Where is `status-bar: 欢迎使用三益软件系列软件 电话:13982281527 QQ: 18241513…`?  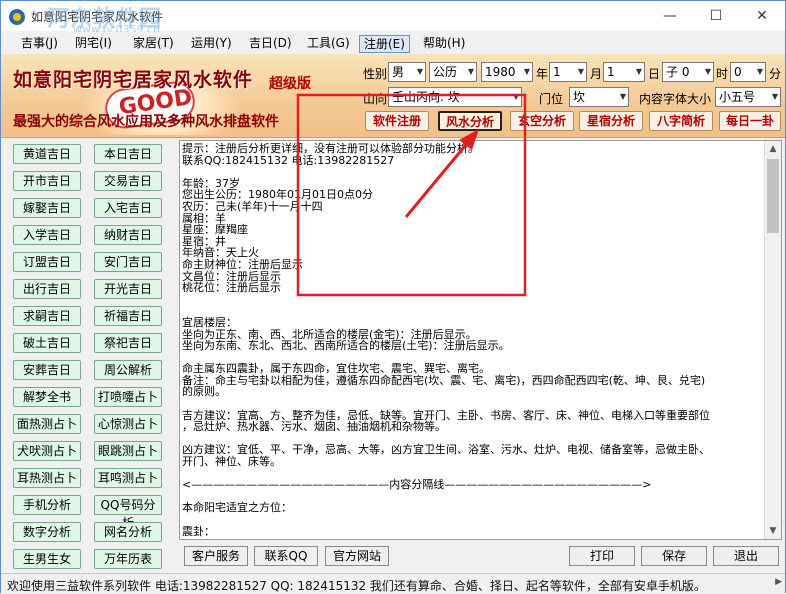 status-bar: 欢迎使用三益软件系列软件 电话:13982281527 QQ: 18241513… is located at coordinates (393, 583).